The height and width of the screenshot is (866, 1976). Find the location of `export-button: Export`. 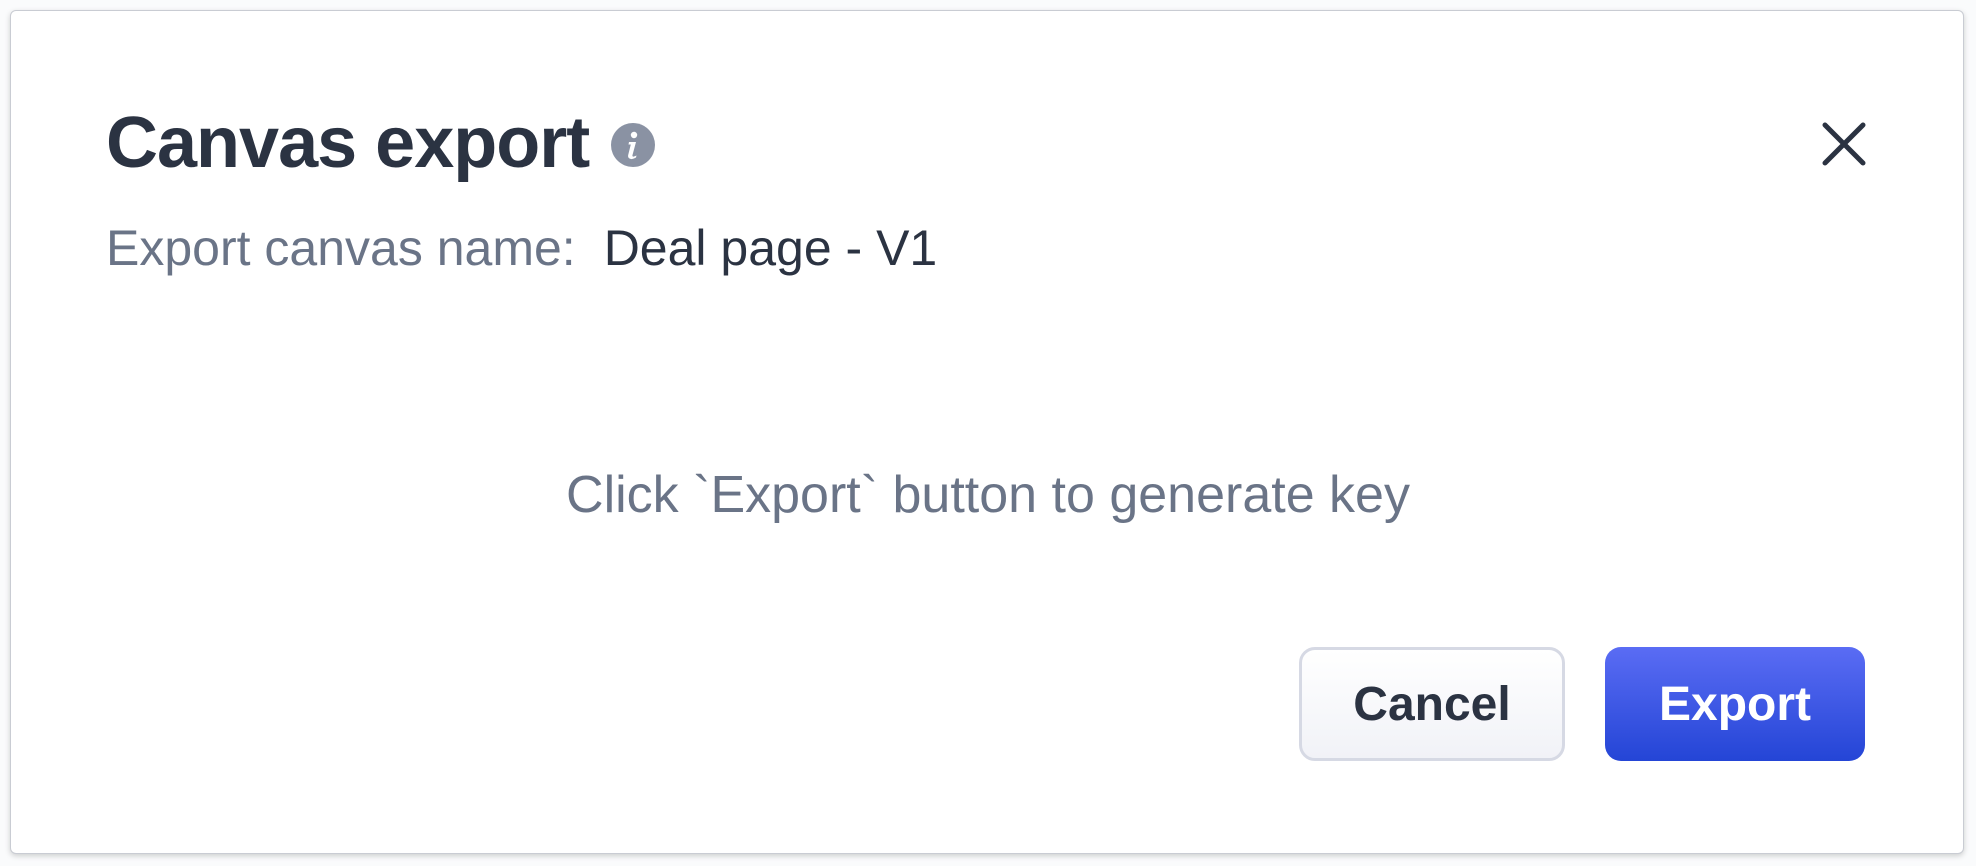

export-button: Export is located at coordinates (1735, 704).